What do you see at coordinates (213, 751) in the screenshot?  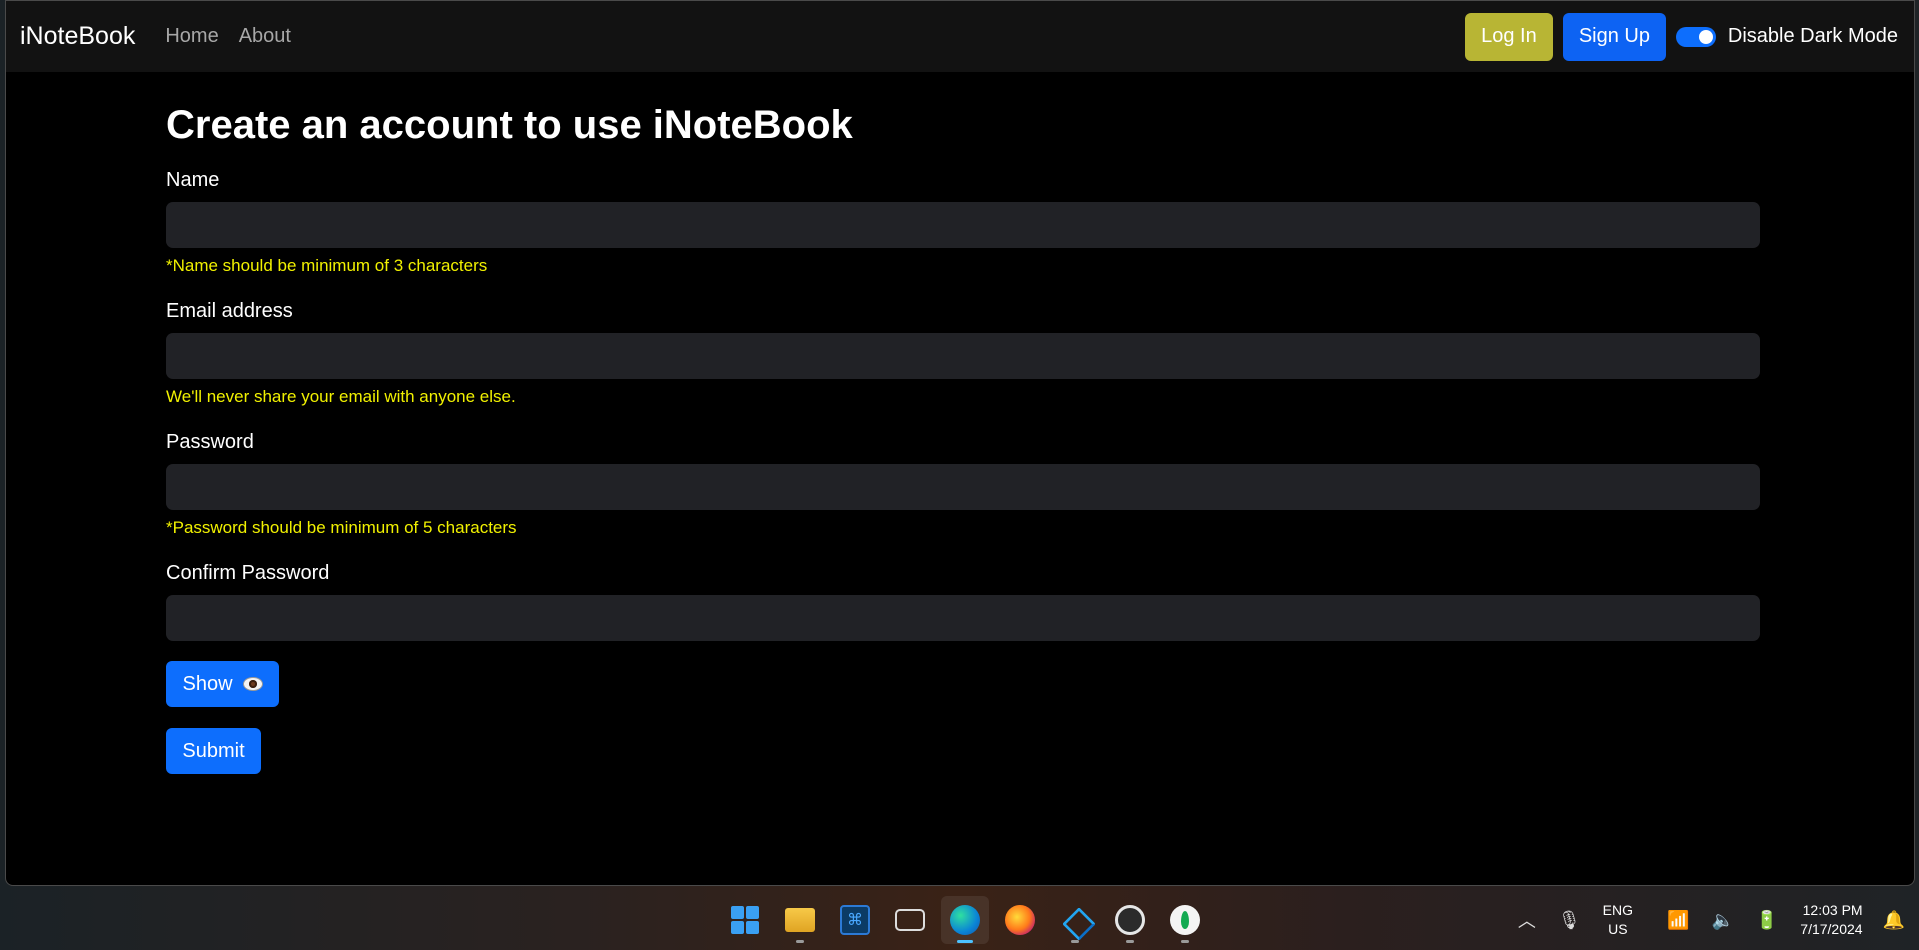 I see `submit-button: Submit` at bounding box center [213, 751].